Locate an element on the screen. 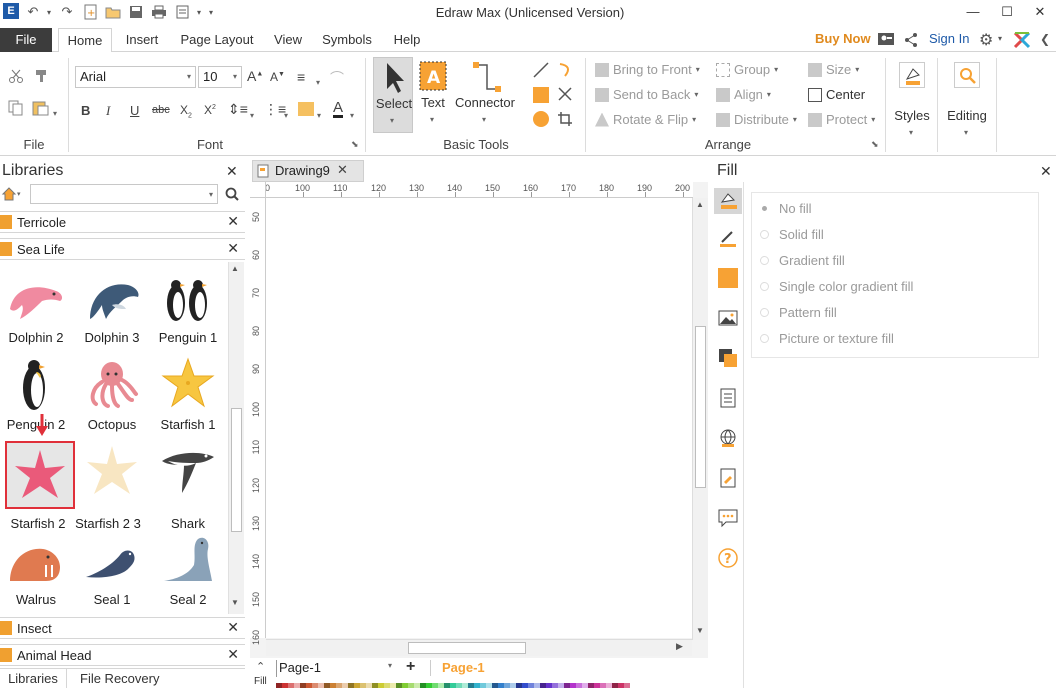 This screenshot has width=1056, height=688. share-icon is located at coordinates (911, 40).